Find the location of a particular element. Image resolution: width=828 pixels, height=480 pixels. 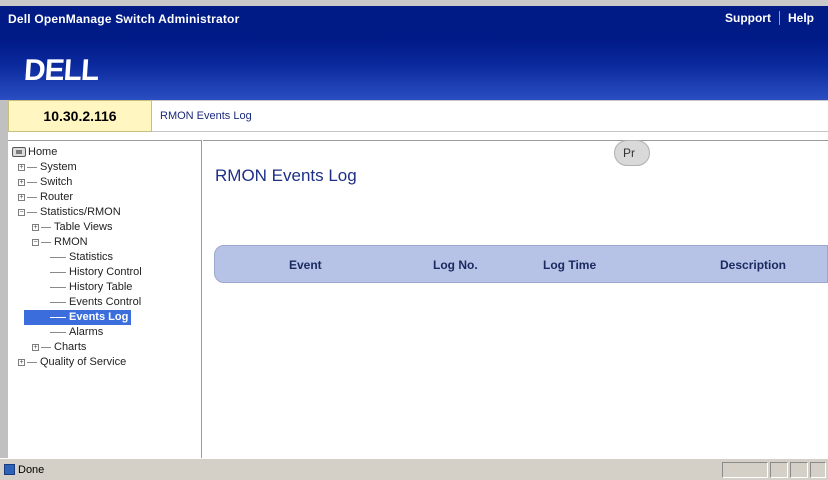

column-header-event: Event is located at coordinates (305, 265).